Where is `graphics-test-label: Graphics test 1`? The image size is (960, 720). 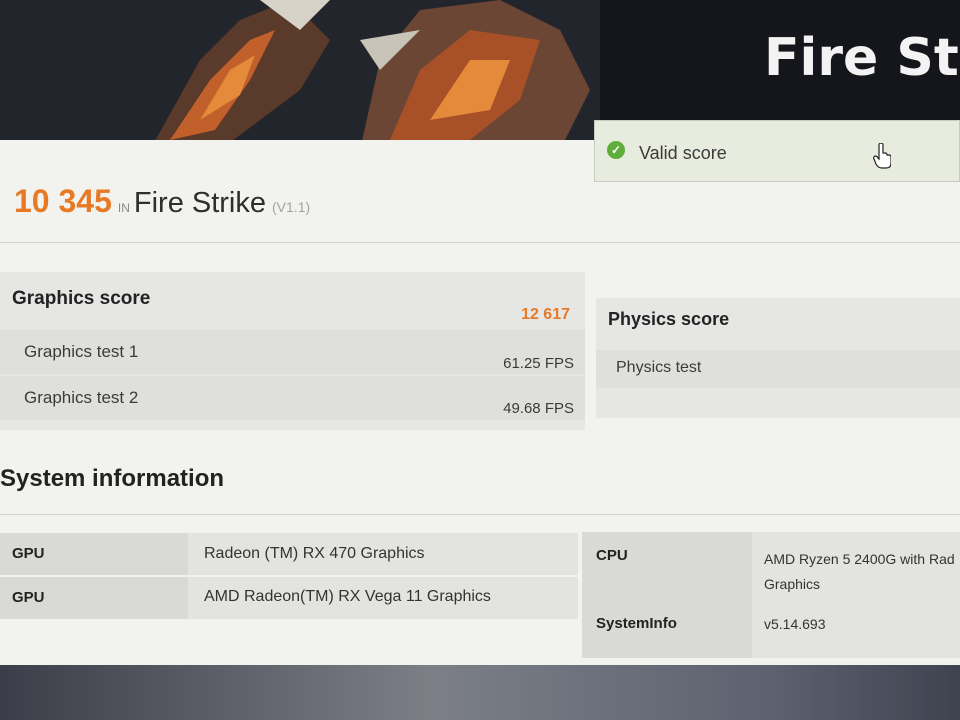
graphics-test-label: Graphics test 1 is located at coordinates (81, 351).